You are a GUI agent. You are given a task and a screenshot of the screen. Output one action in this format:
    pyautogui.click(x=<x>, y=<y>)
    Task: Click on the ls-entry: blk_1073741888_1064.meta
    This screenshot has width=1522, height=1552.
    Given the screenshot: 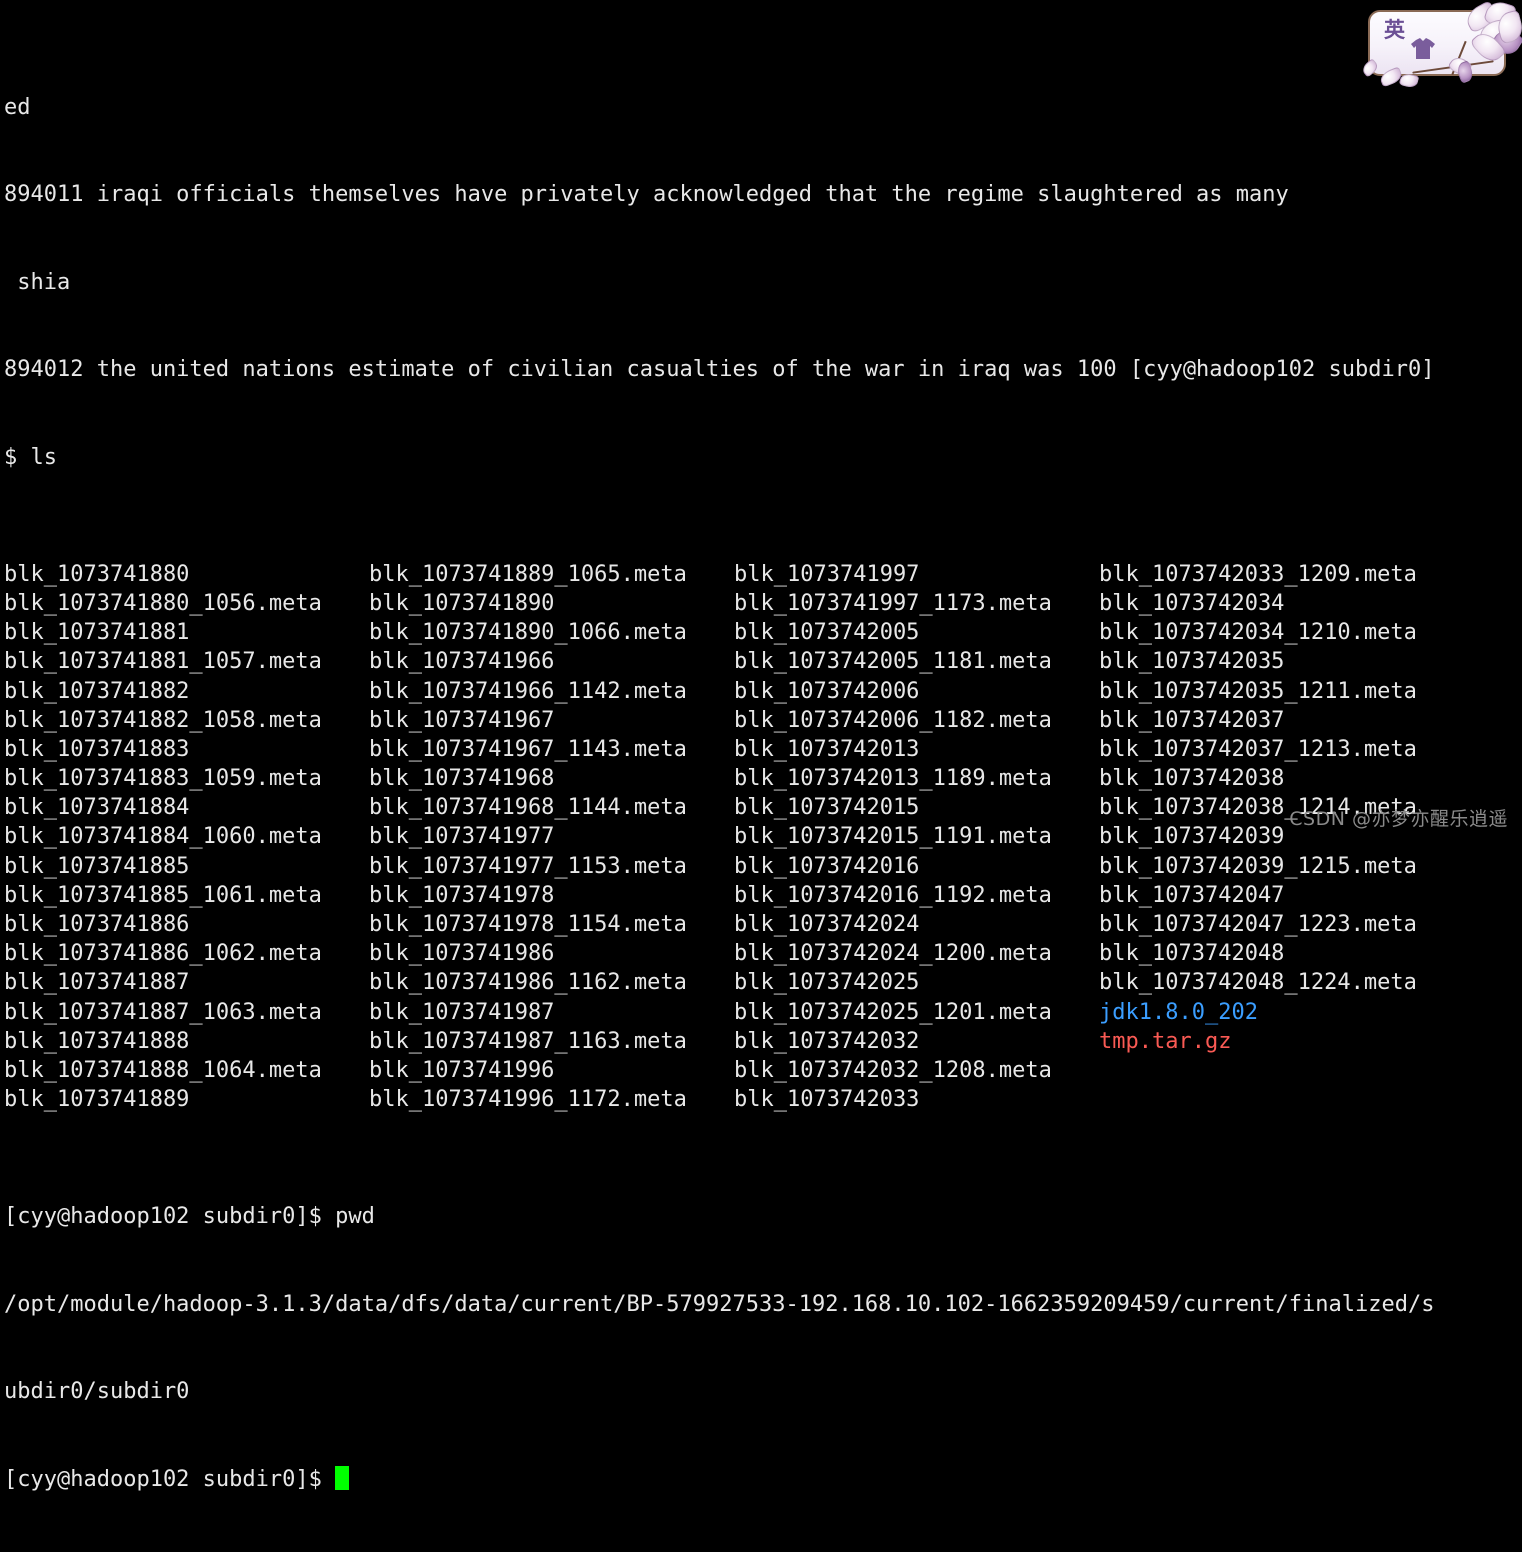 What is the action you would take?
    pyautogui.click(x=186, y=1070)
    